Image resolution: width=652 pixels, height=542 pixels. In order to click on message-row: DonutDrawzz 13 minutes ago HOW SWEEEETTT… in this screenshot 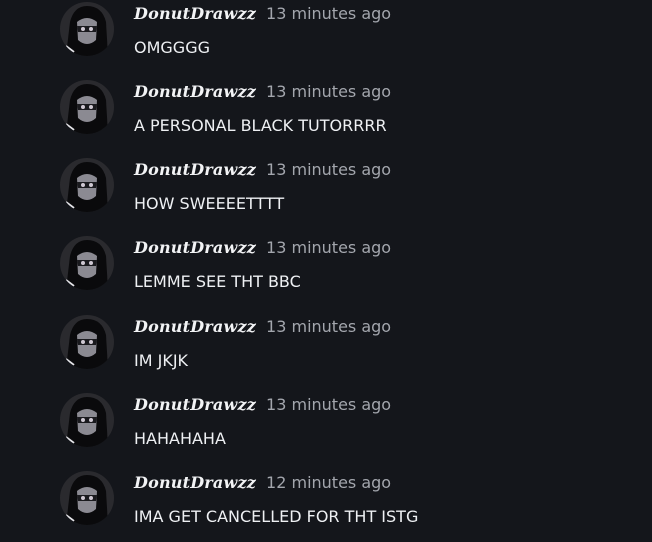, I will do `click(326, 198)`.